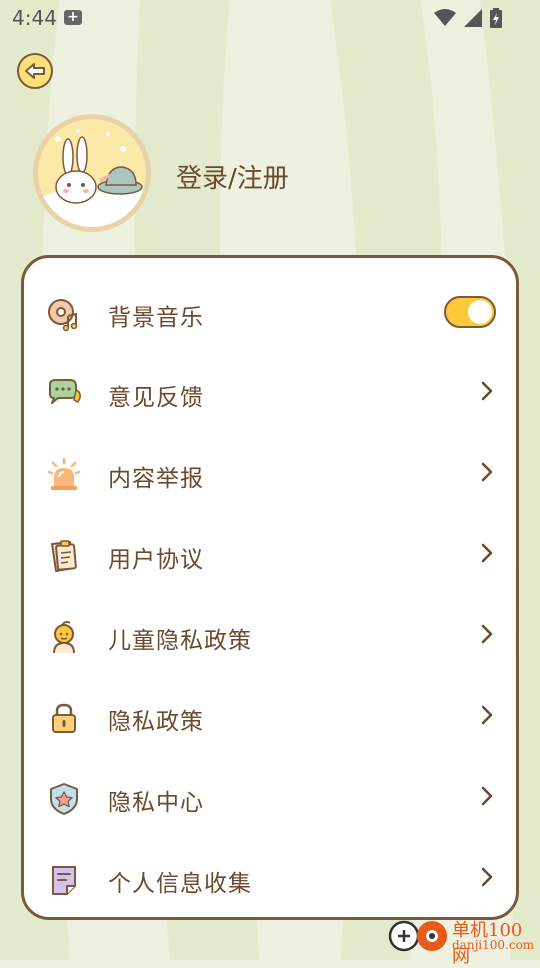 Image resolution: width=540 pixels, height=968 pixels. I want to click on watermark: 单机100网 danji100.com, so click(461, 940).